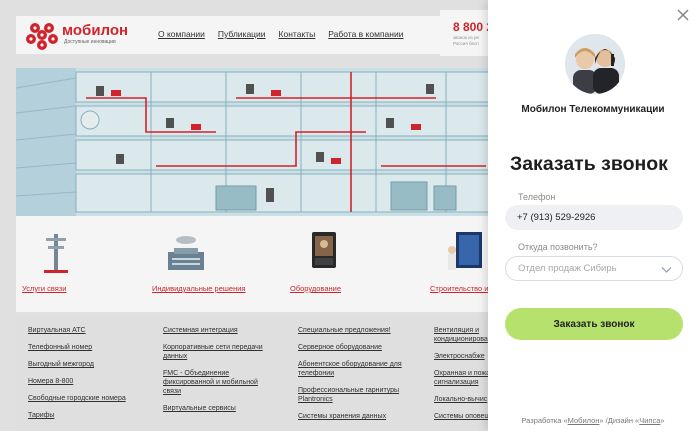  I want to click on chevron-down-icon, so click(666, 270).